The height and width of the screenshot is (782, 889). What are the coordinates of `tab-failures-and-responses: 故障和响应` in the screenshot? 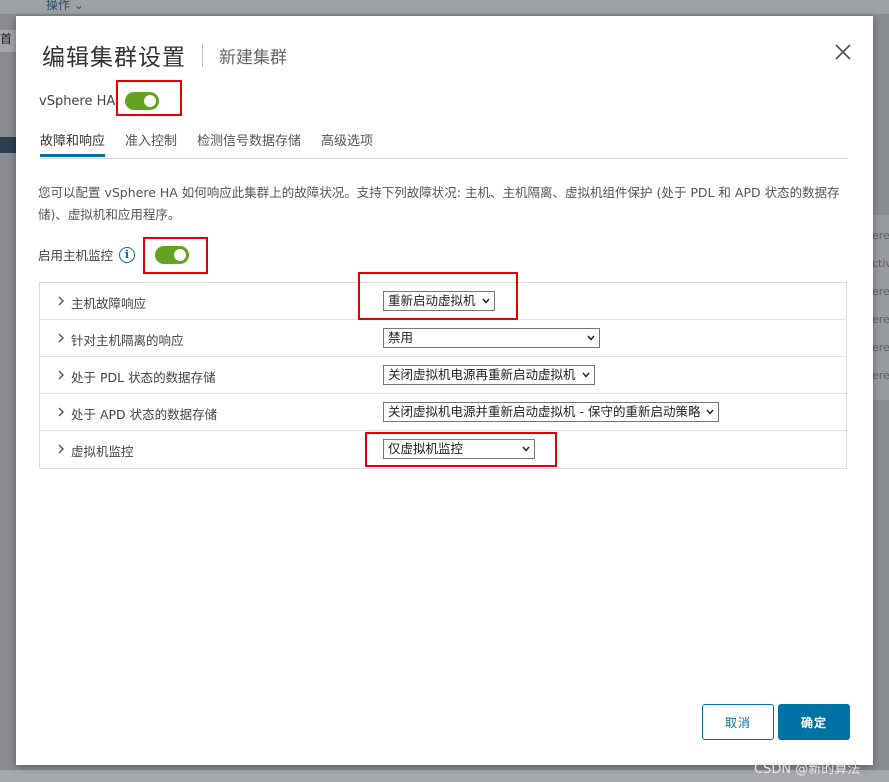 It's located at (73, 142).